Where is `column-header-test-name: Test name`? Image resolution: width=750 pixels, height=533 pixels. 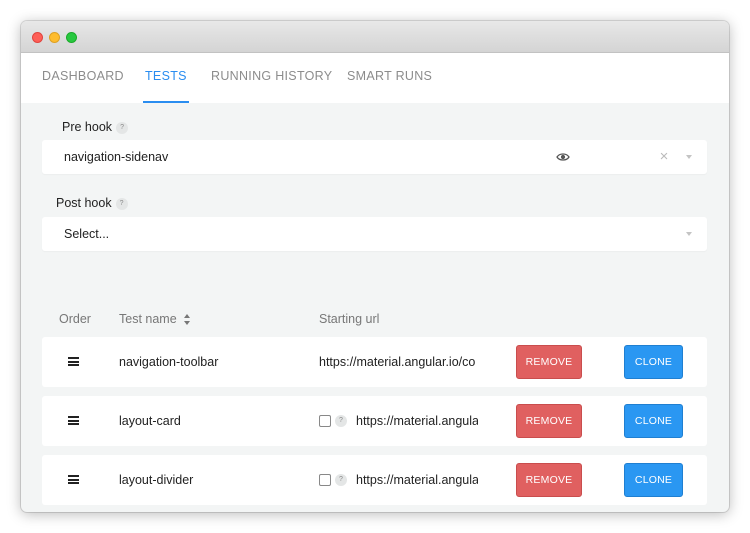 column-header-test-name: Test name is located at coordinates (155, 319).